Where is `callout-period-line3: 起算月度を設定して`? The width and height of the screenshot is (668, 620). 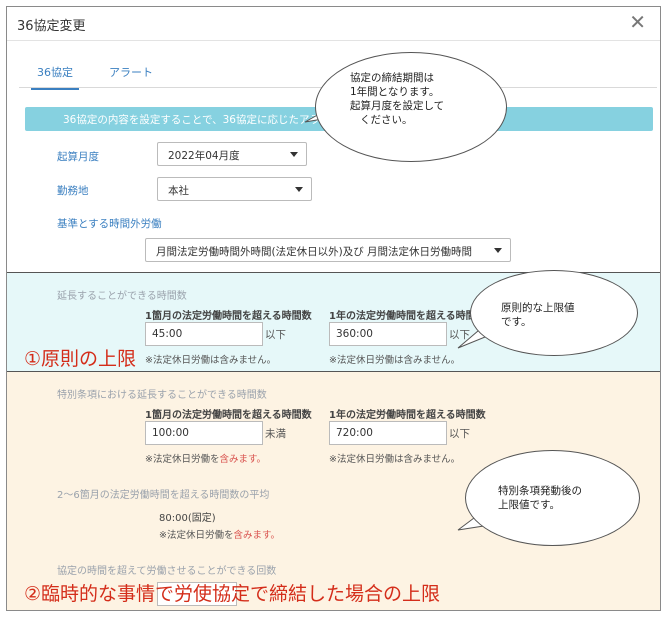 callout-period-line3: 起算月度を設定して is located at coordinates (397, 106).